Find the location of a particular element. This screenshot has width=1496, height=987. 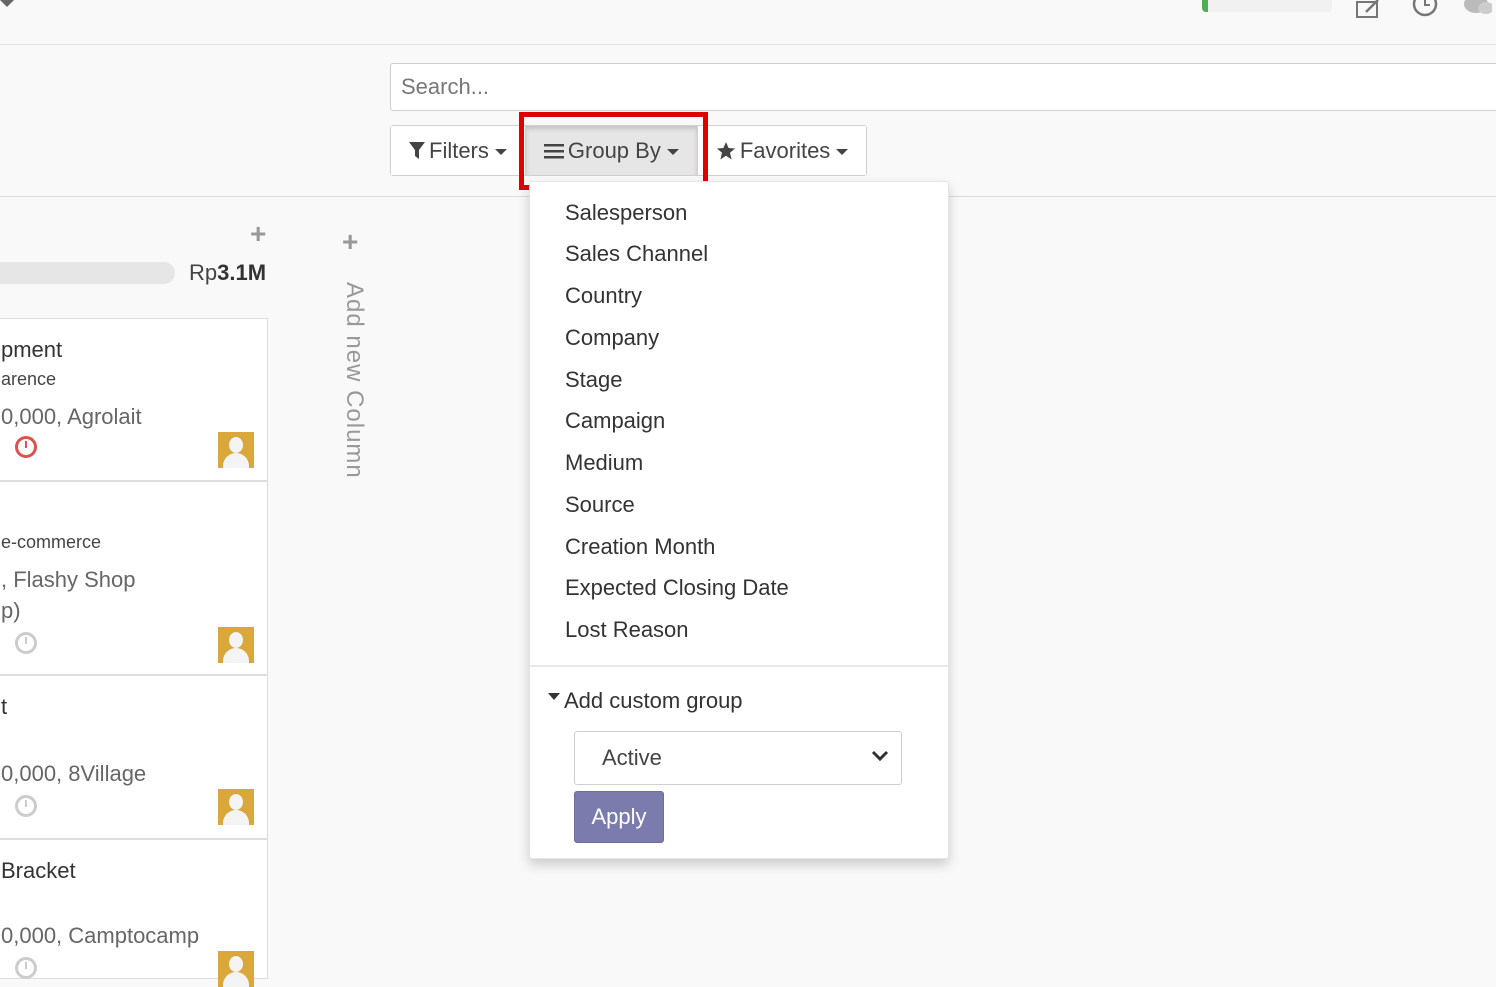

status-indicator is located at coordinates (1267, 6).